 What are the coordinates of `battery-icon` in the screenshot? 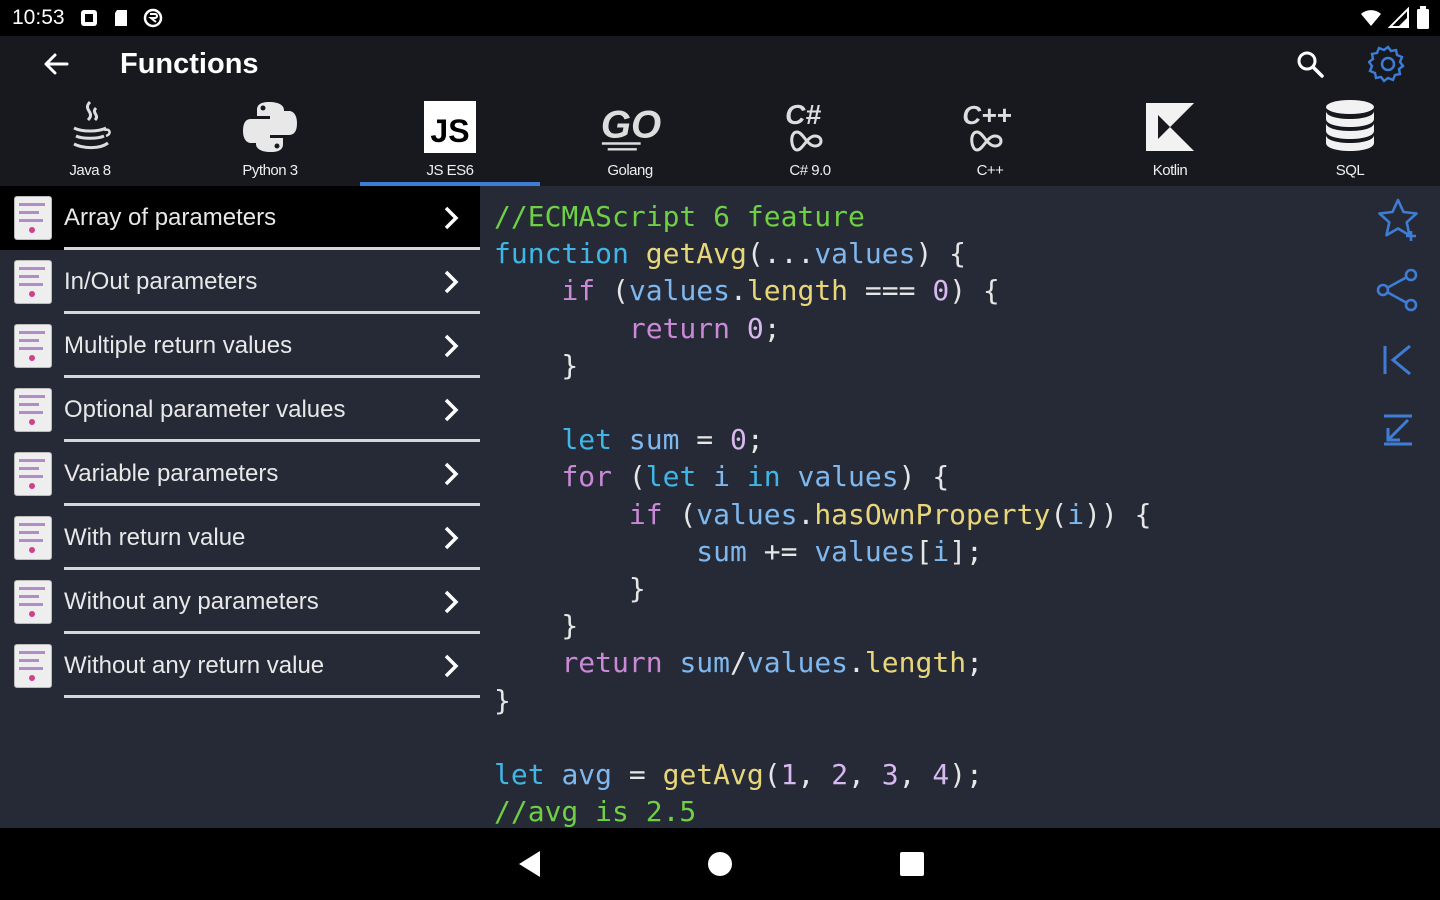 It's located at (1423, 20).